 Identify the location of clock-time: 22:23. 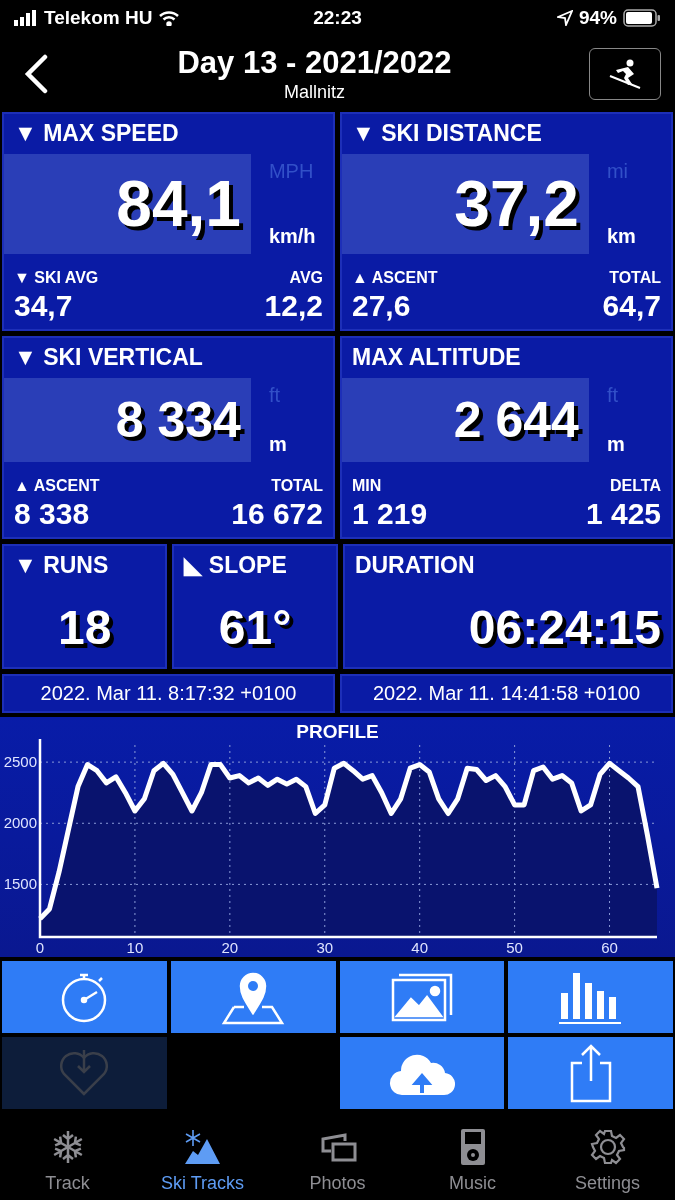
(337, 18).